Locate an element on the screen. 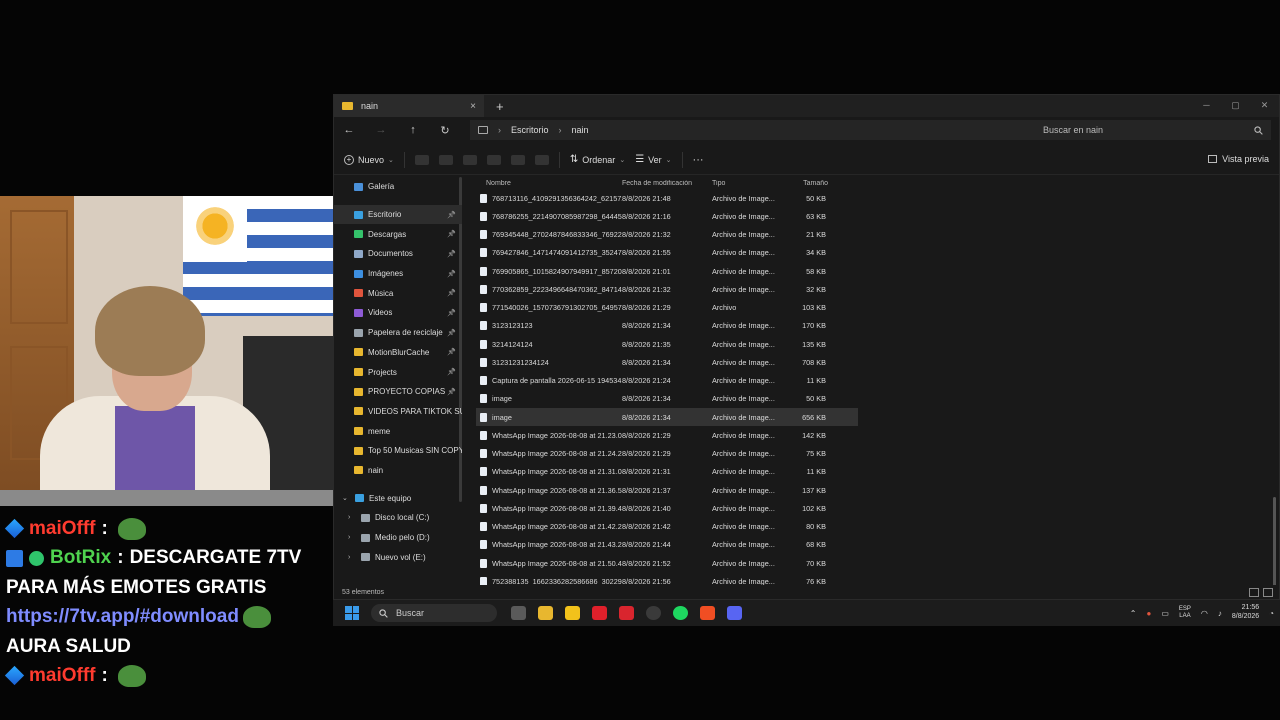  close-tab-button: × is located at coordinates (473, 106).